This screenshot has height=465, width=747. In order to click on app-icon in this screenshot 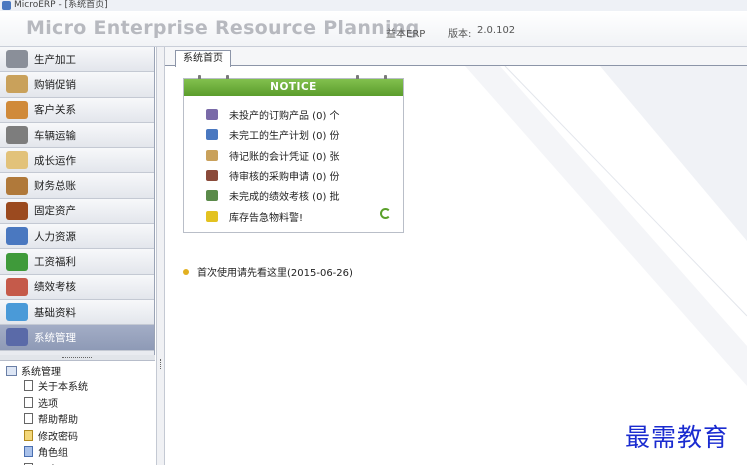, I will do `click(6, 5)`.